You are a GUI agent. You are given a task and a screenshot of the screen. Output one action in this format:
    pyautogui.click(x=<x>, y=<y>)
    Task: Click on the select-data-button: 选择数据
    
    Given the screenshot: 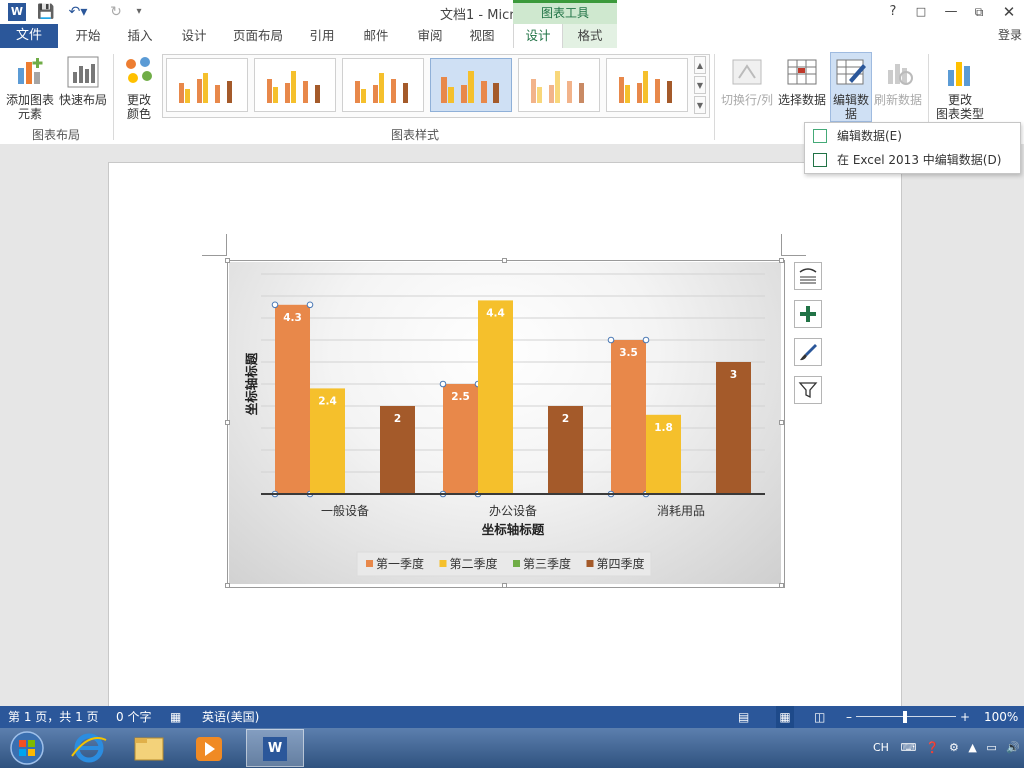 What is the action you would take?
    pyautogui.click(x=802, y=81)
    